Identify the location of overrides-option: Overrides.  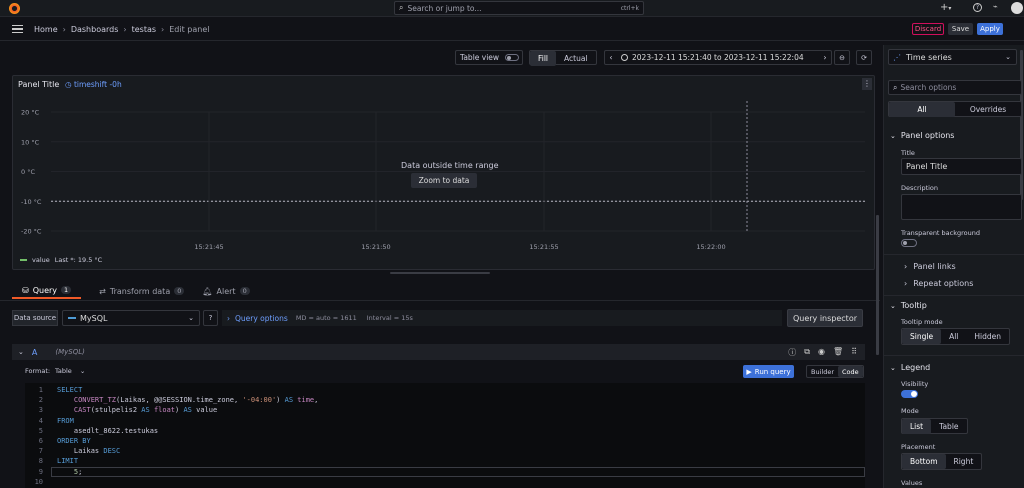
(988, 109).